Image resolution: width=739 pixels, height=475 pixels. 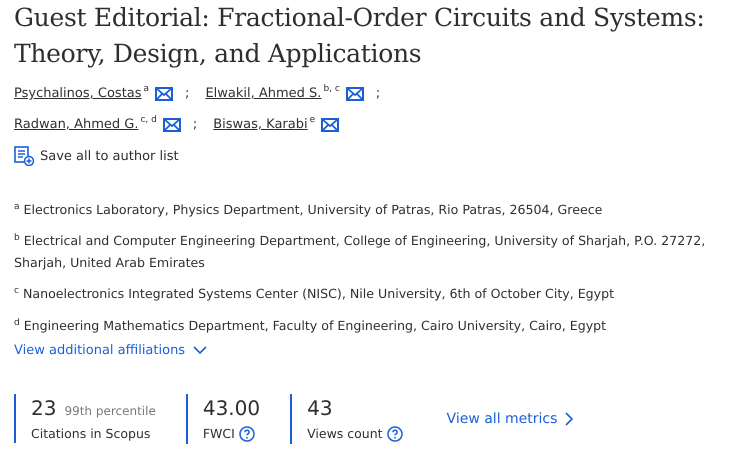 What do you see at coordinates (218, 434) in the screenshot?
I see `metric-label: FWCI` at bounding box center [218, 434].